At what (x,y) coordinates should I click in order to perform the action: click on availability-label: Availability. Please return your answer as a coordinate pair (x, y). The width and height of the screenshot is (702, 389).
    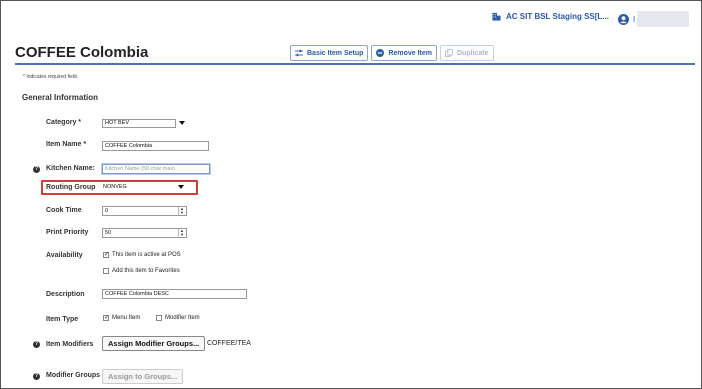
    Looking at the image, I should click on (64, 255).